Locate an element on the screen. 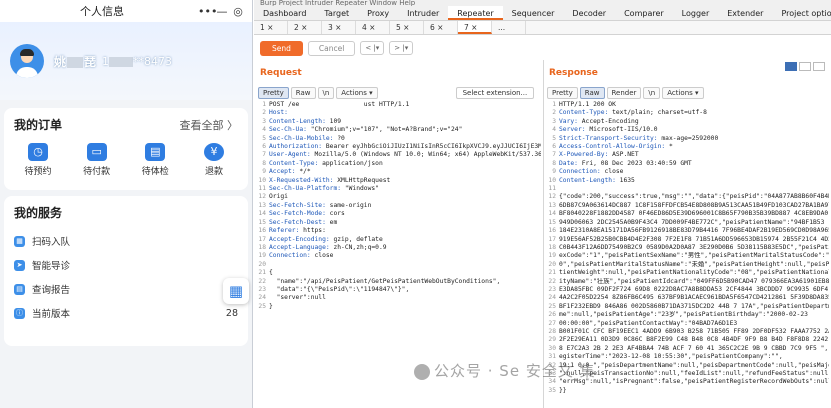 The width and height of the screenshot is (831, 408). line-text: Connection: close is located at coordinates (591, 172).